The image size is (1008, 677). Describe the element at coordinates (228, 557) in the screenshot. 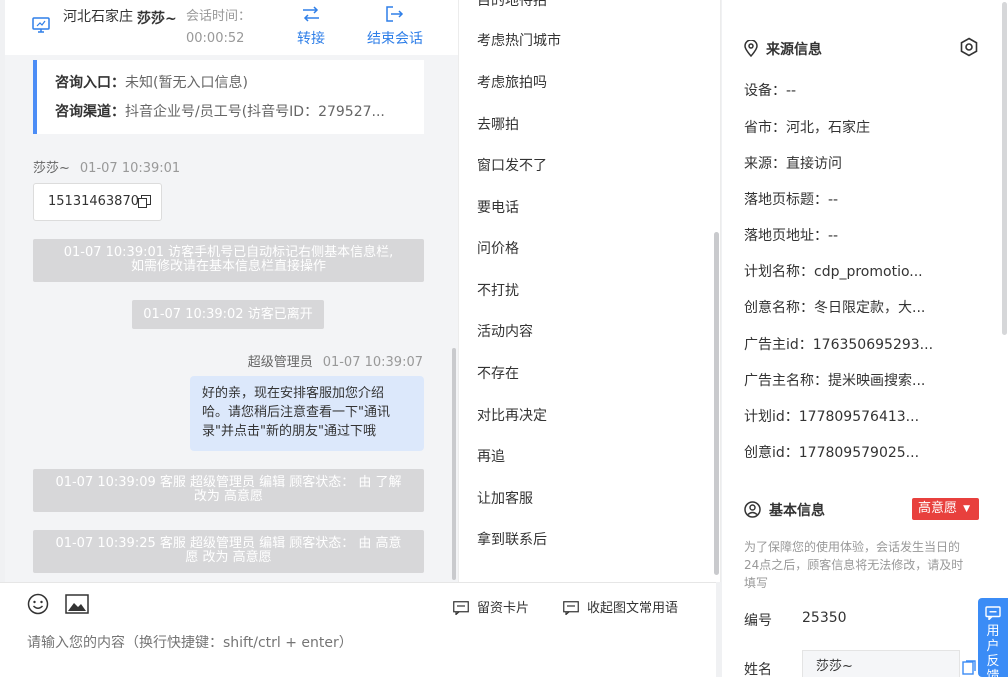

I see `system-message-line: 愿 改为 高意愿` at that location.